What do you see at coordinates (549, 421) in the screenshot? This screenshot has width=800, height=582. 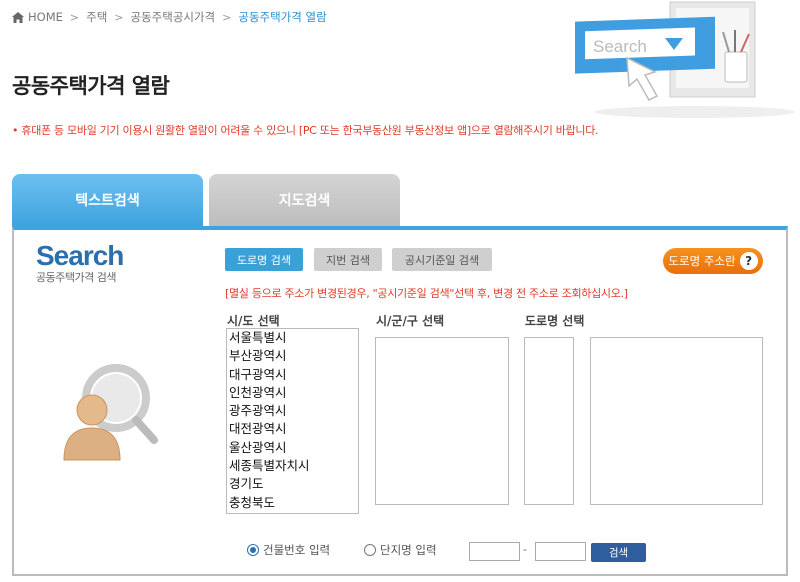 I see `road-initial-listbox` at bounding box center [549, 421].